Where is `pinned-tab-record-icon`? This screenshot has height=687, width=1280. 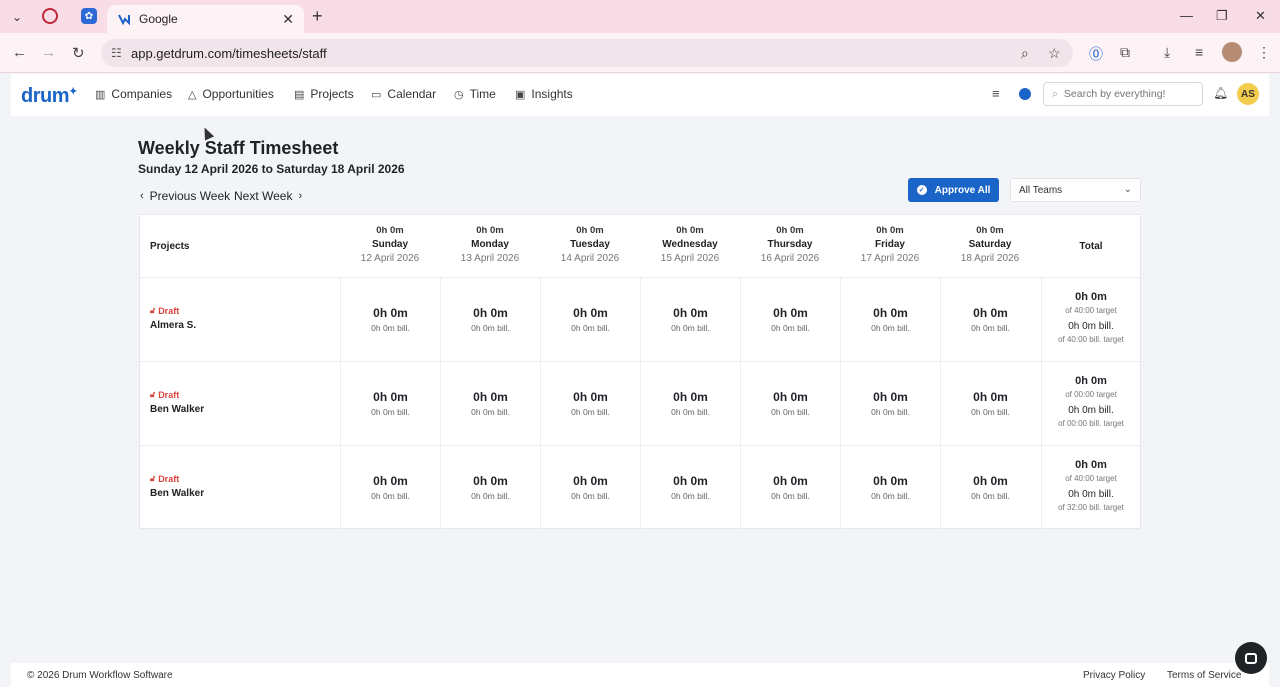
pinned-tab-record-icon is located at coordinates (50, 16).